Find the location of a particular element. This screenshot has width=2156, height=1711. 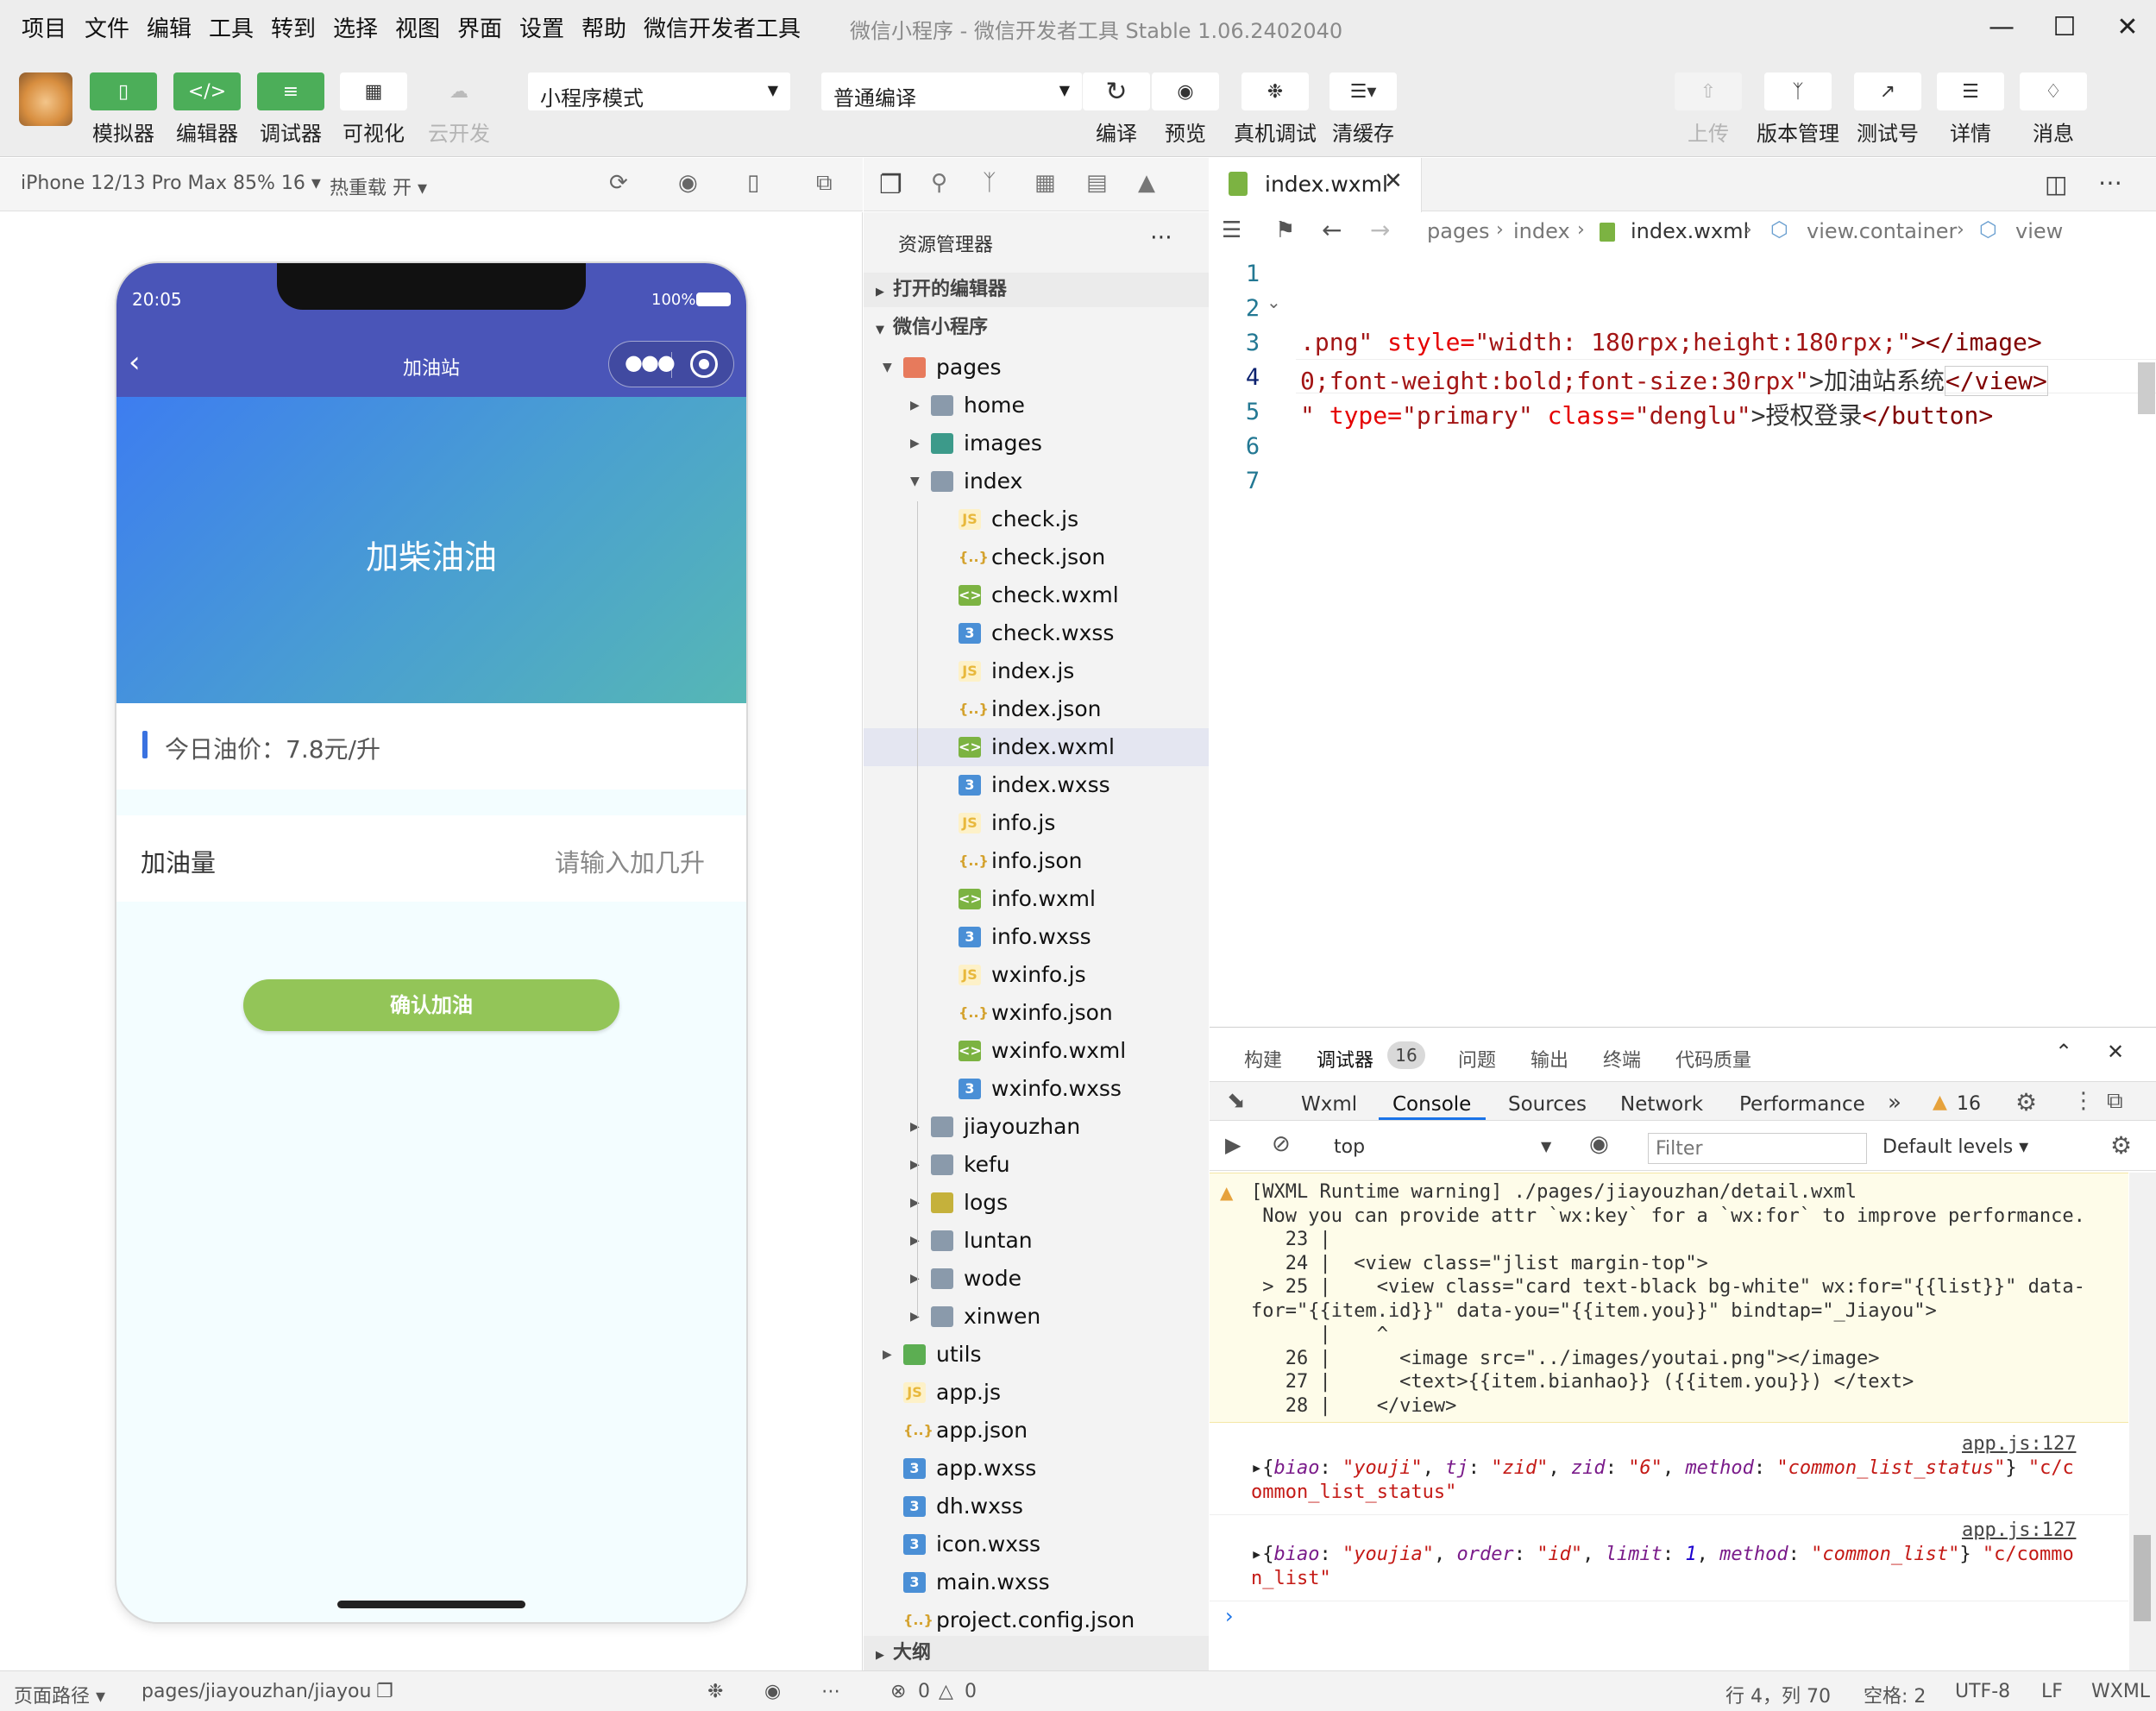

forward-arrow-icon: → is located at coordinates (1380, 230).